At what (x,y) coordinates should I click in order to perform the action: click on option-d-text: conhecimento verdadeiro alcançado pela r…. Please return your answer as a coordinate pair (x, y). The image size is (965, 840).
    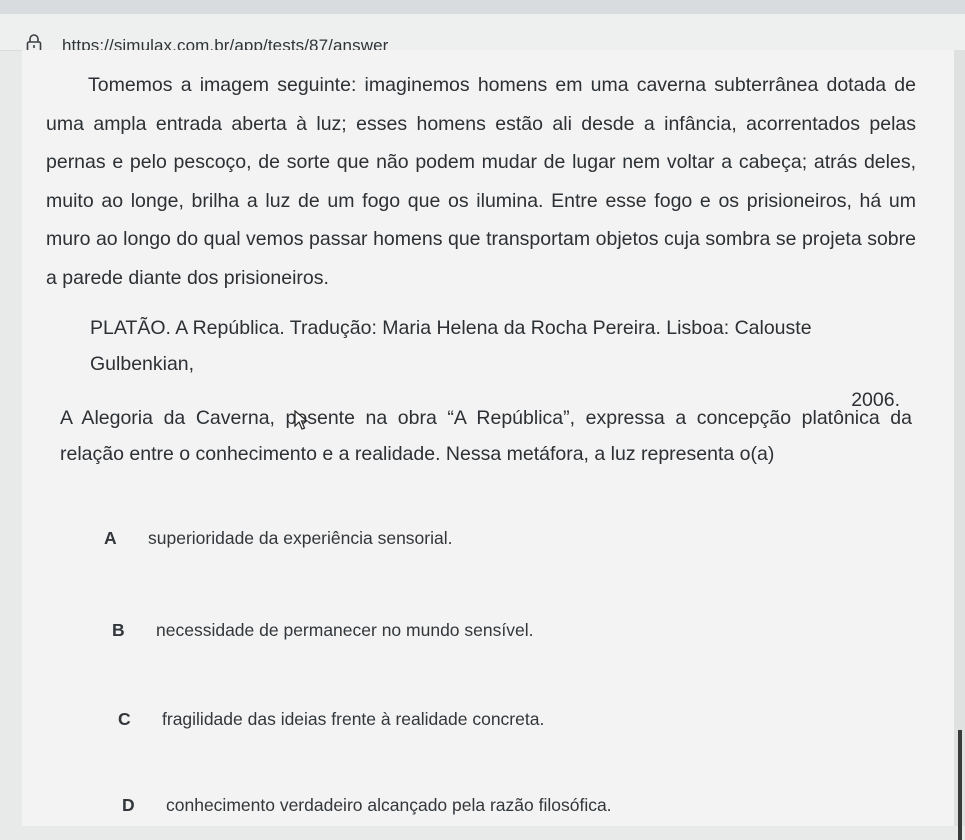
    Looking at the image, I should click on (389, 805).